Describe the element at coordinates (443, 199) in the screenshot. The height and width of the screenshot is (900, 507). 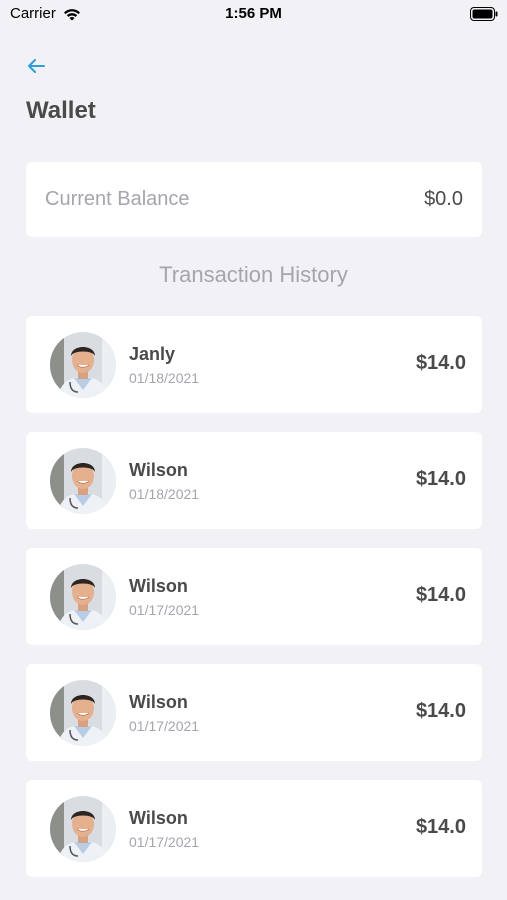
I see `balance-value: $0.0` at that location.